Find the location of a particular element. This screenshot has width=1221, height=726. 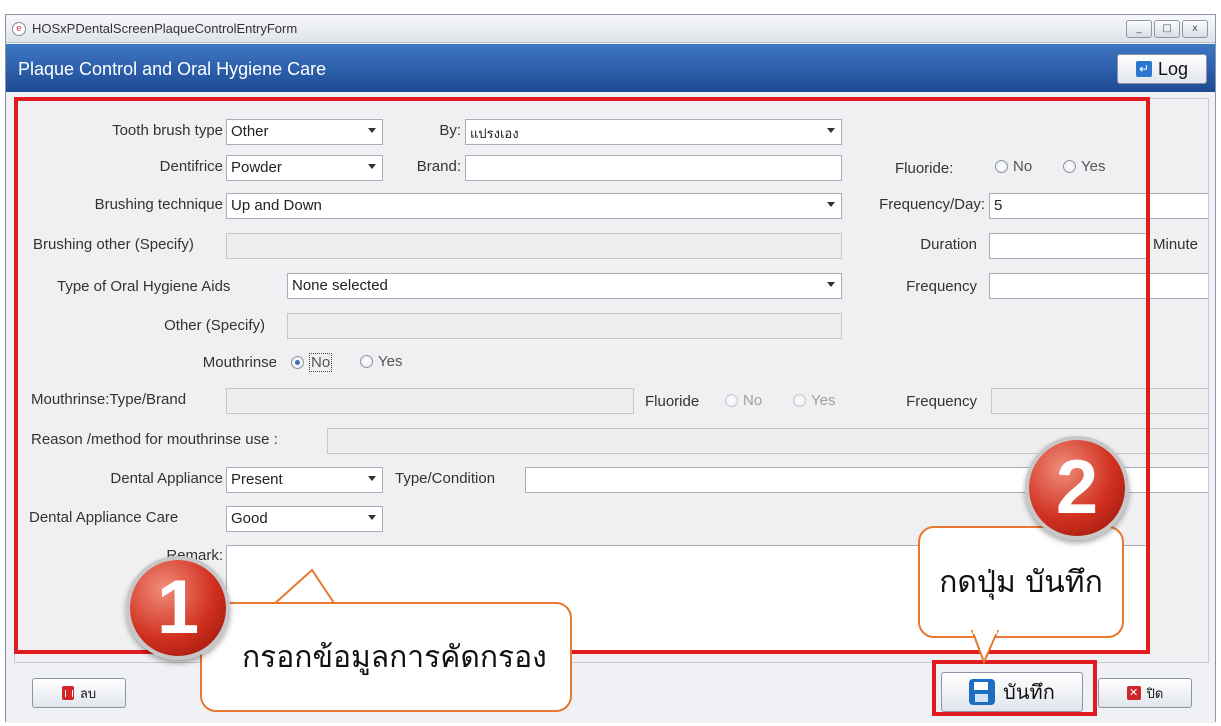

callout-step2-text: กดปุ่ม บันทึก is located at coordinates (1021, 582).